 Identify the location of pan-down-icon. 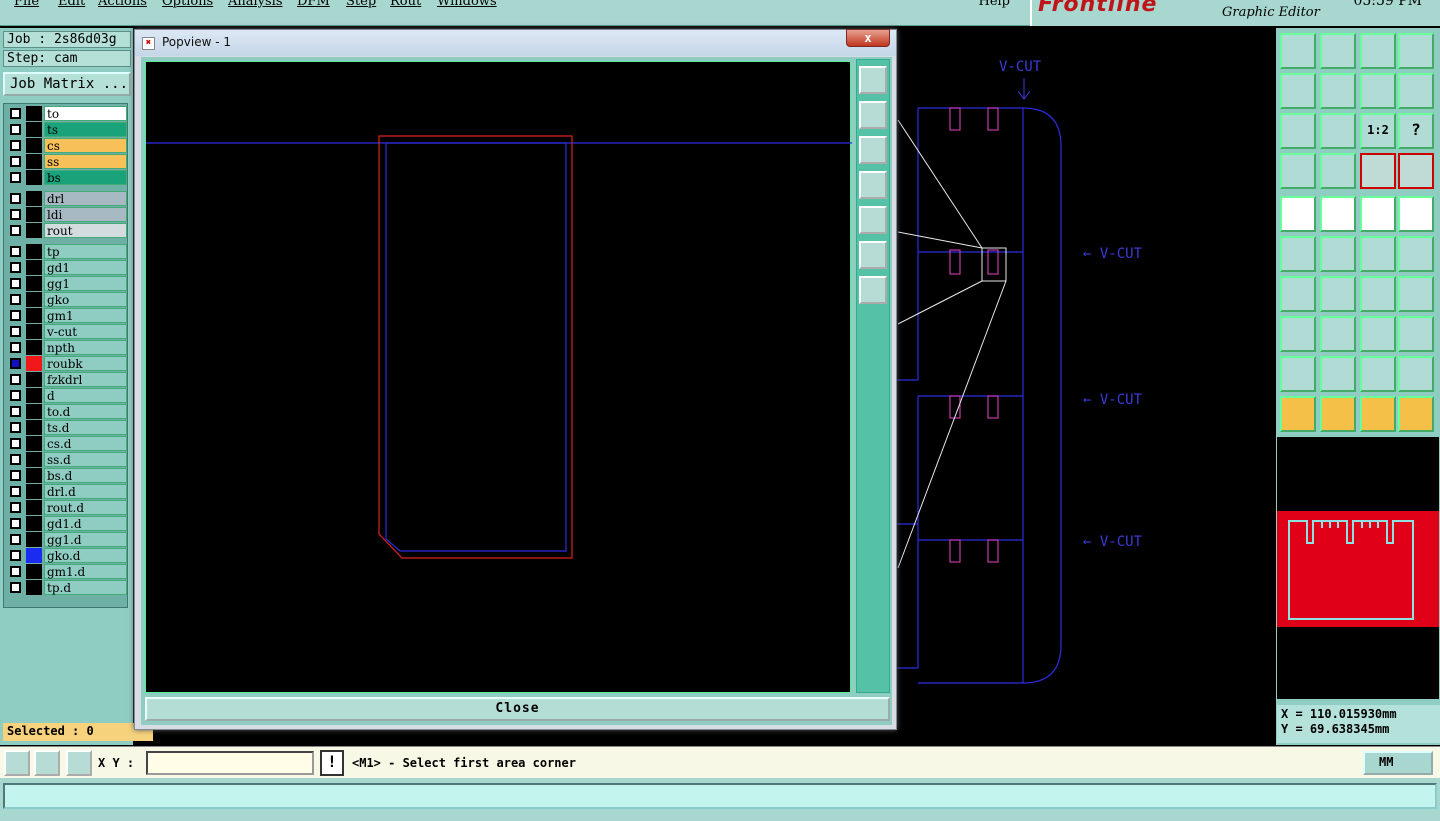
(873, 150).